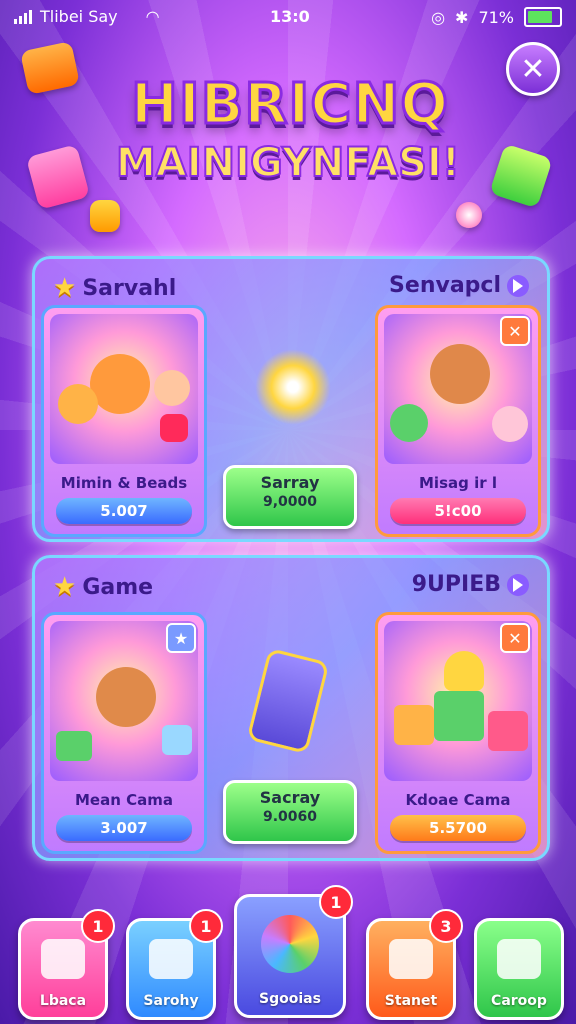  Describe the element at coordinates (290, 817) in the screenshot. I see `offer-value: 9.0060` at that location.